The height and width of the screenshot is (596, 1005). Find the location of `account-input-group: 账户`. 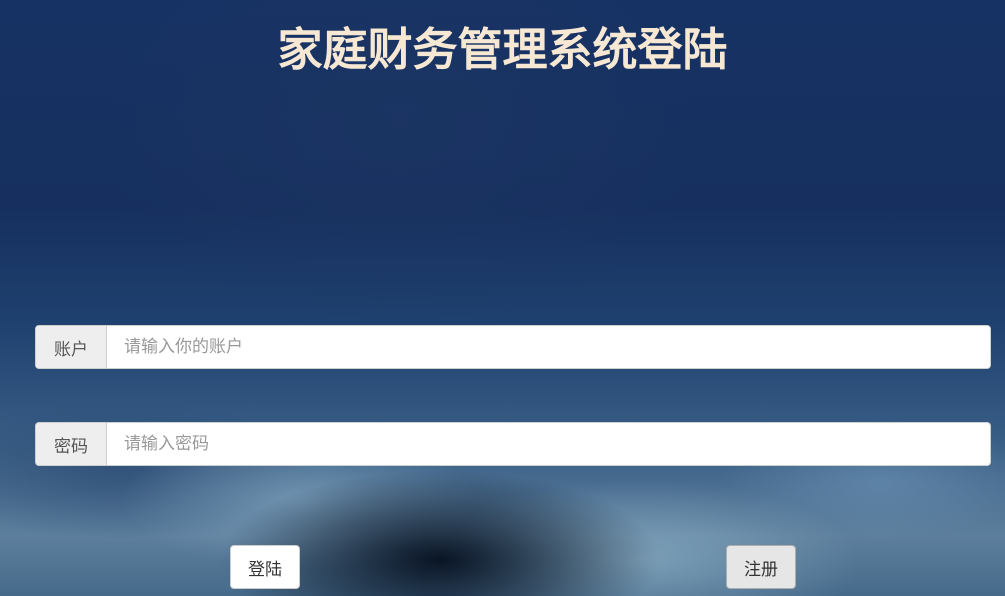

account-input-group: 账户 is located at coordinates (513, 347).